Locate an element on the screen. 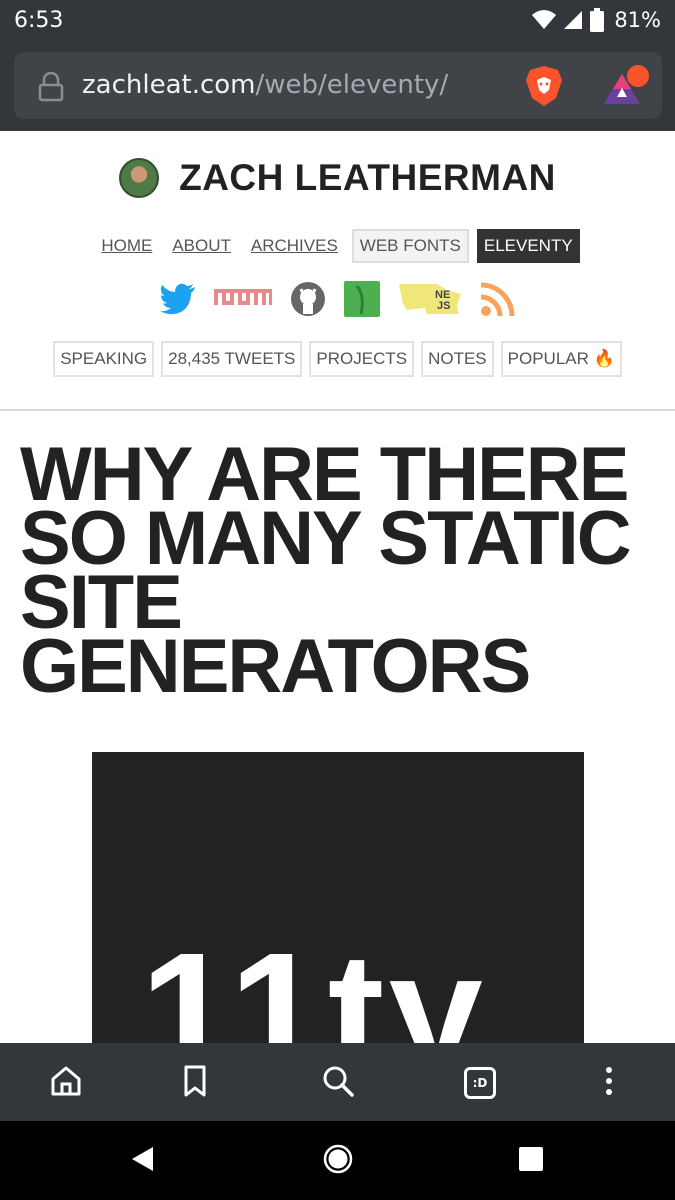 This screenshot has height=1200, width=675. url-bar: zachleat.com/web/eleventy/ is located at coordinates (338, 85).